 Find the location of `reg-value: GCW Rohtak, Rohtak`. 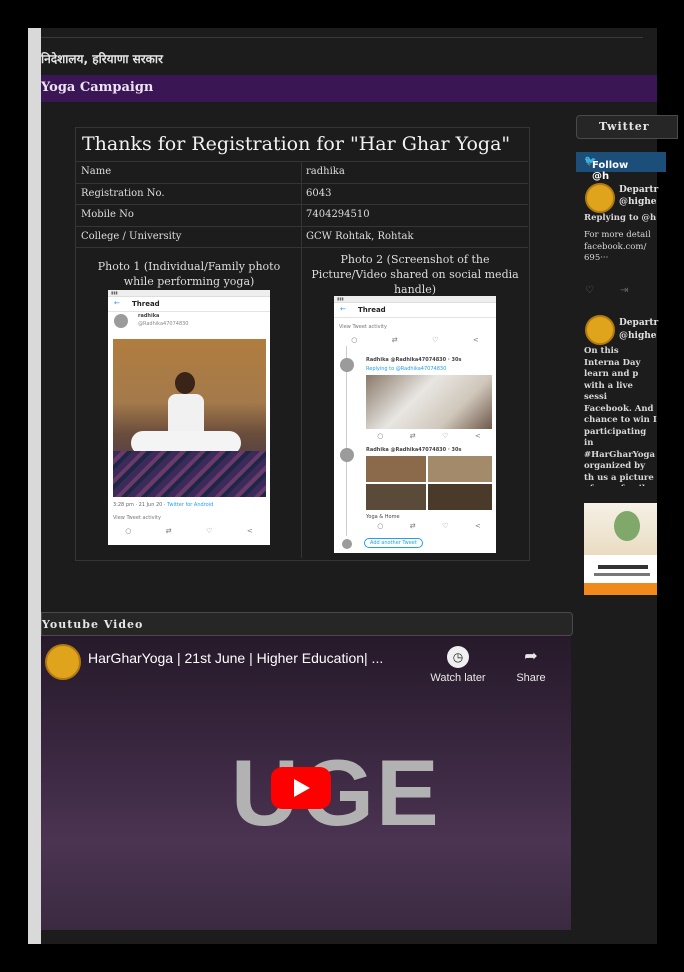

reg-value: GCW Rohtak, Rohtak is located at coordinates (360, 236).